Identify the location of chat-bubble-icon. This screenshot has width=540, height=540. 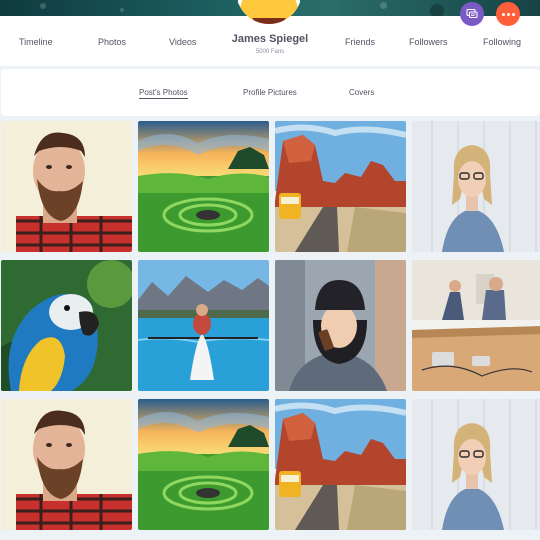
(472, 13).